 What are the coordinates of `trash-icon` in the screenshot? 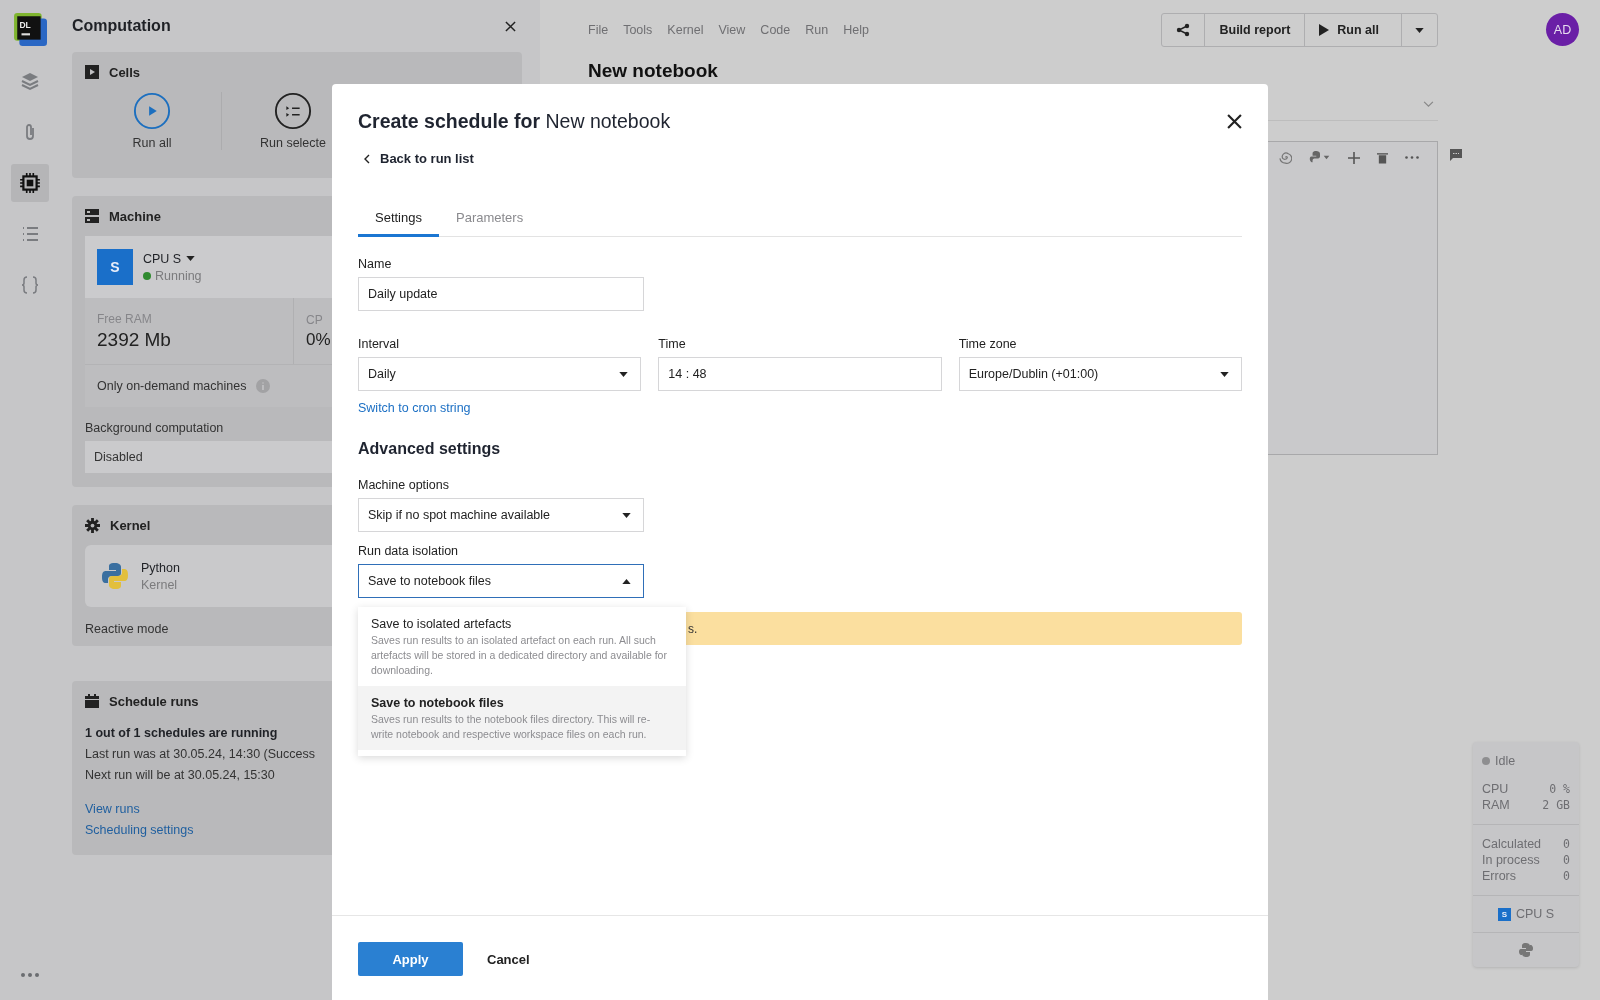 It's located at (1382, 157).